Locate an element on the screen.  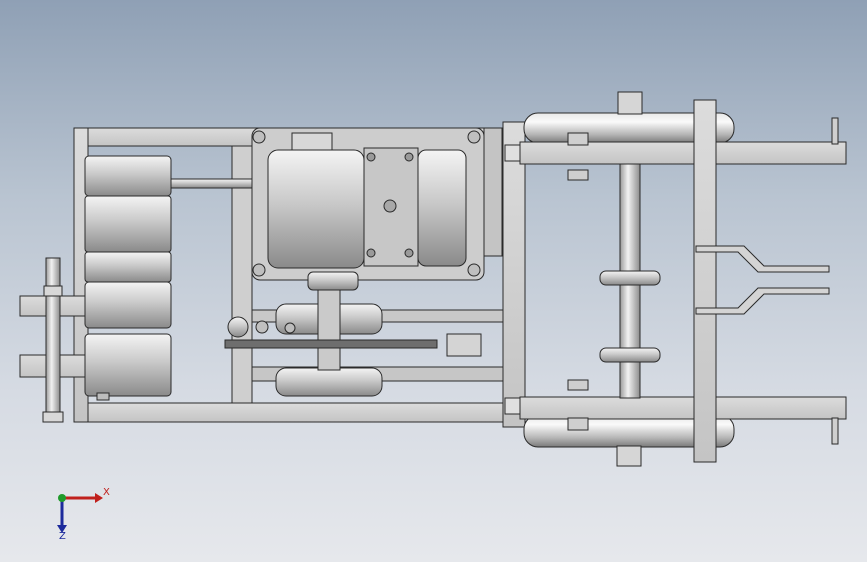
gearbox-center-boss is located at coordinates (390, 206).